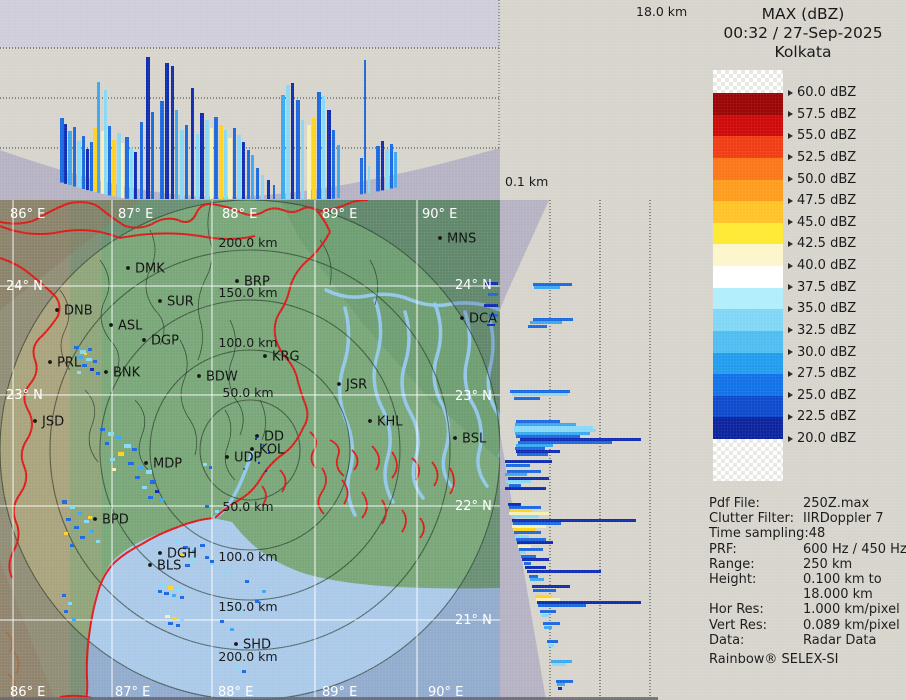  What do you see at coordinates (822, 92) in the screenshot?
I see `legend-dbz-label: 60.0 dBZ` at bounding box center [822, 92].